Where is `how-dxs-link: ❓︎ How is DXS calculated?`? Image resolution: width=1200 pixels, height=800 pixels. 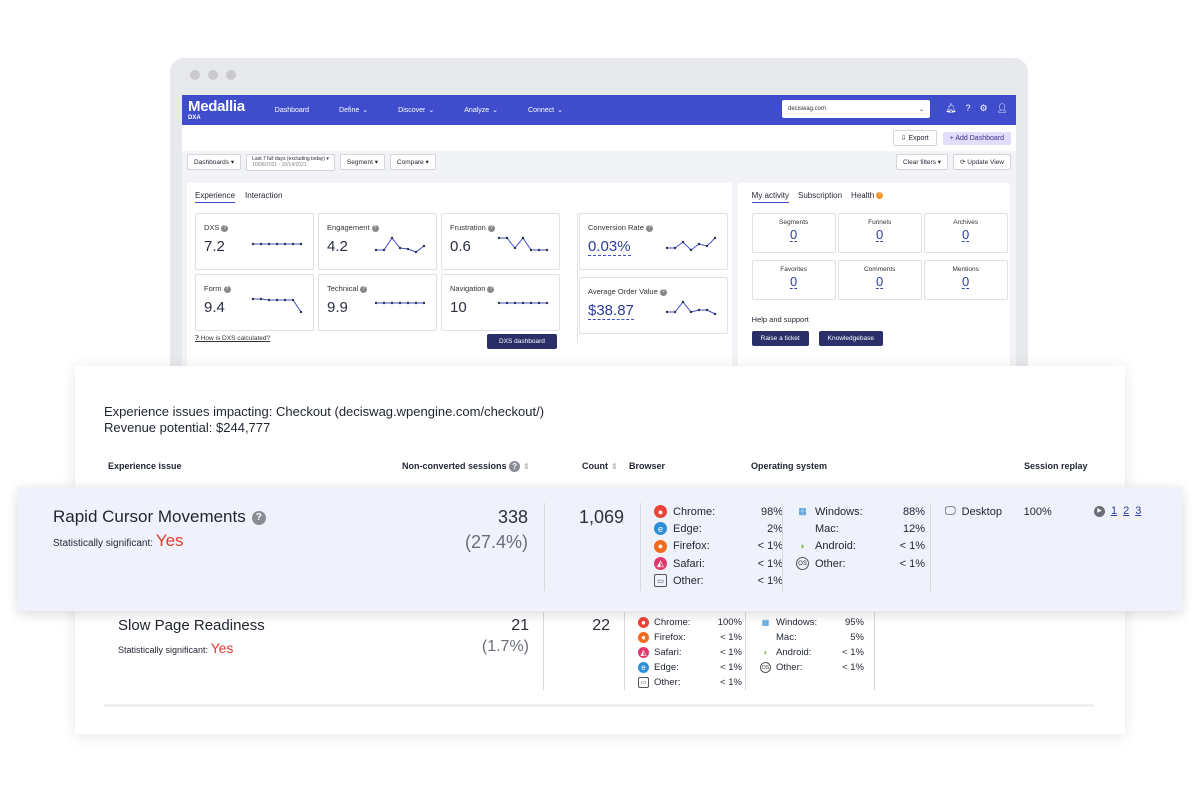 how-dxs-link: ❓︎ How is DXS calculated? is located at coordinates (232, 339).